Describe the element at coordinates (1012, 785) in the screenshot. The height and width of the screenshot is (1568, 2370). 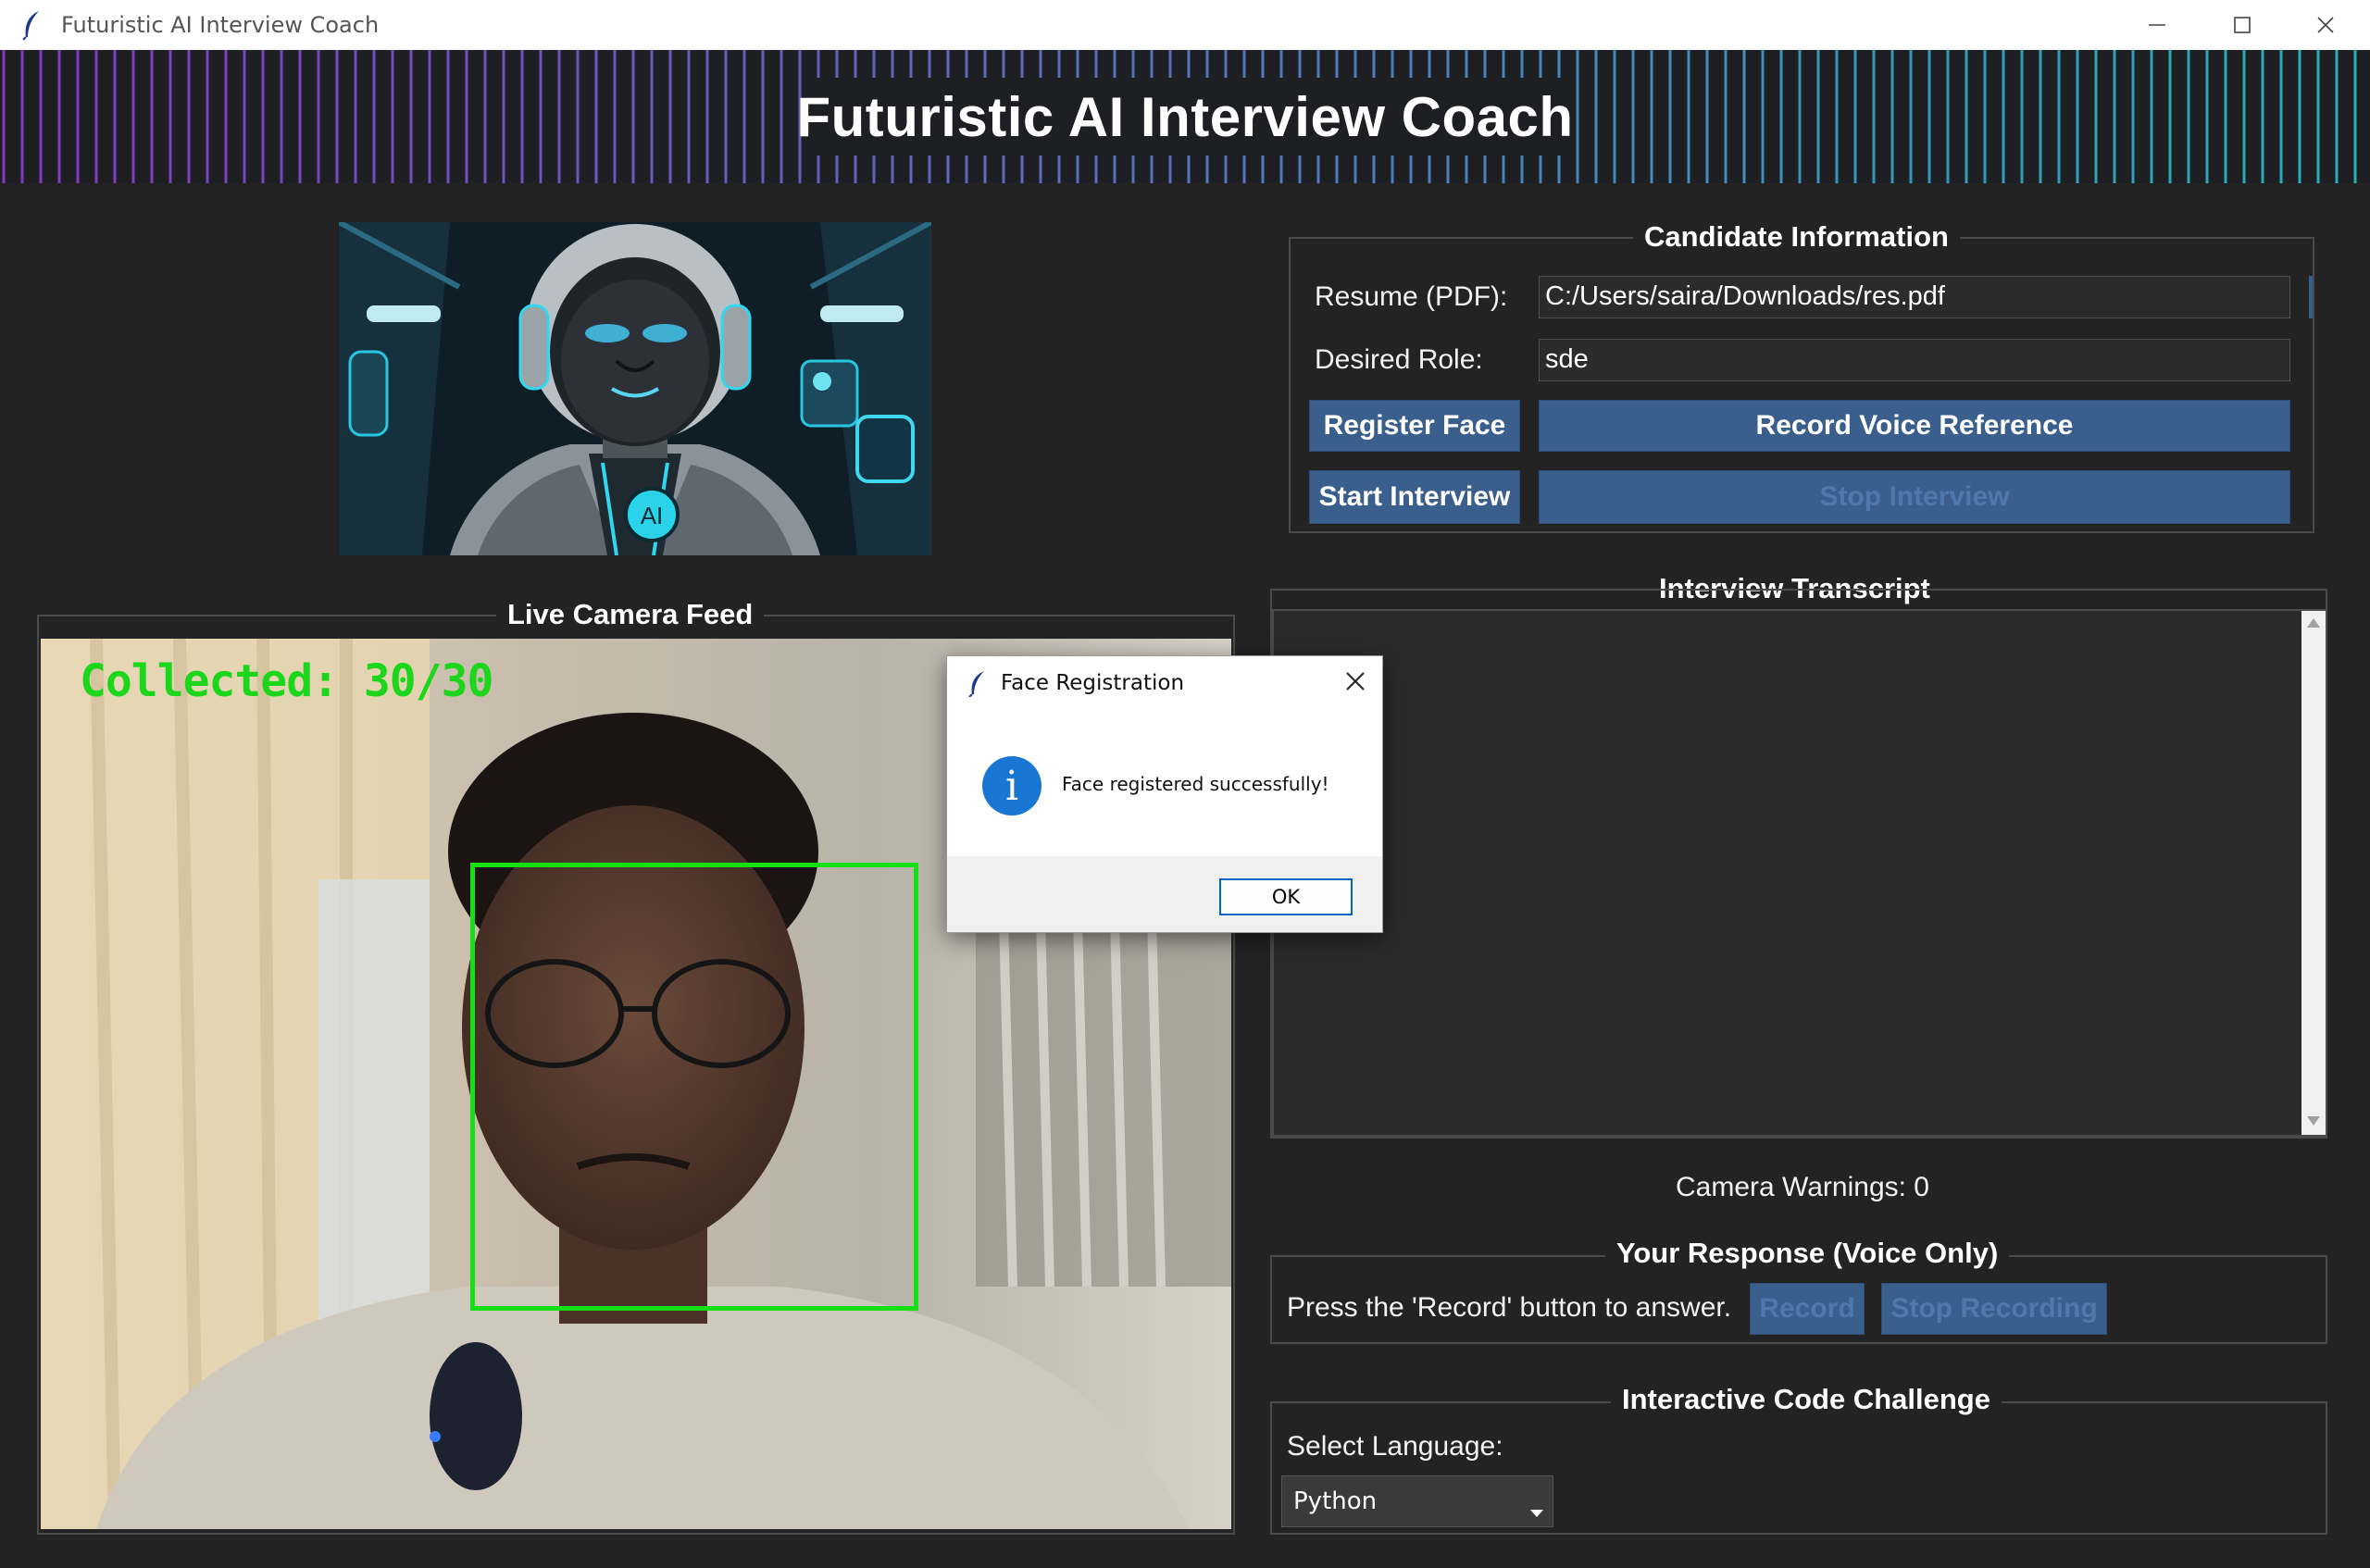
I see `info-icon: i` at that location.